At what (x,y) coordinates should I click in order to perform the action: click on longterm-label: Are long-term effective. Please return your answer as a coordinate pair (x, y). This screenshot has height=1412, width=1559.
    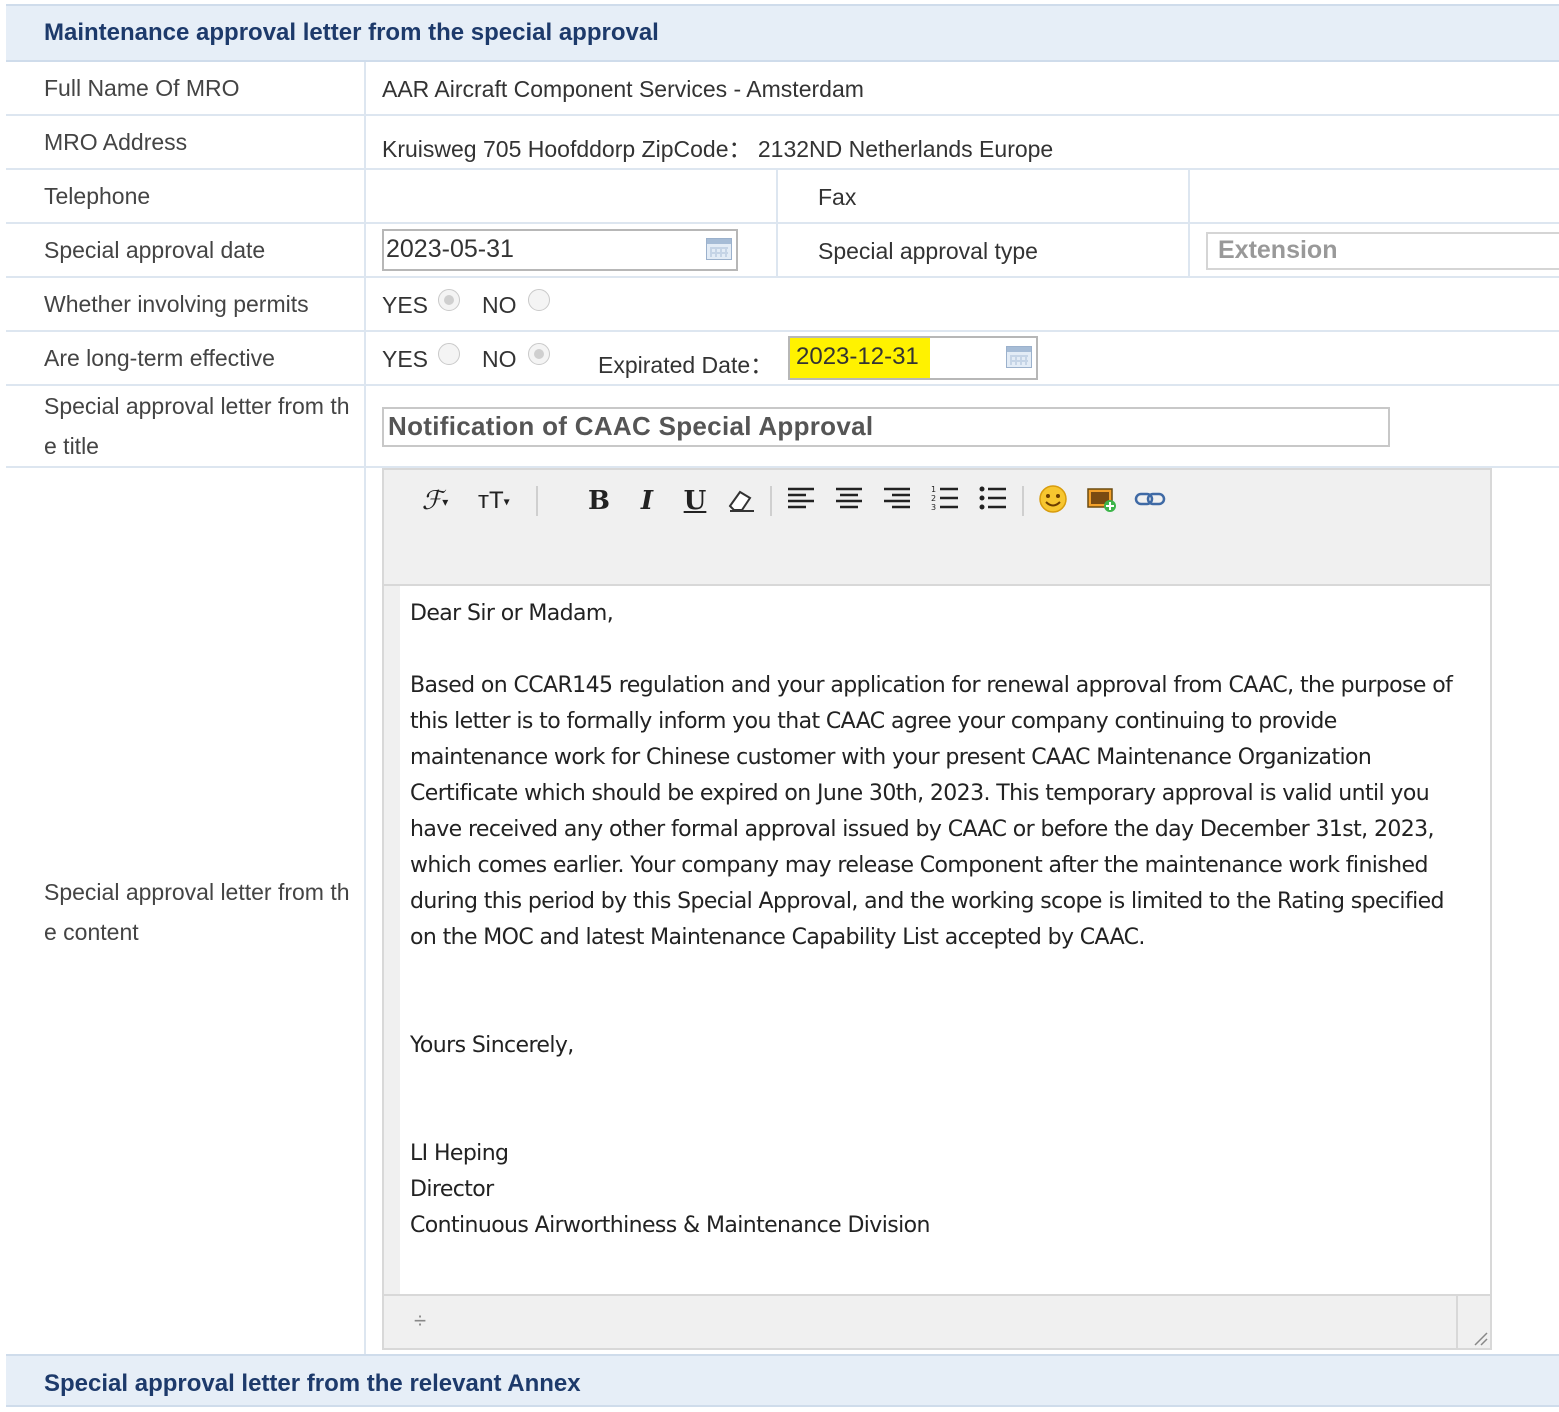
    Looking at the image, I should click on (159, 358).